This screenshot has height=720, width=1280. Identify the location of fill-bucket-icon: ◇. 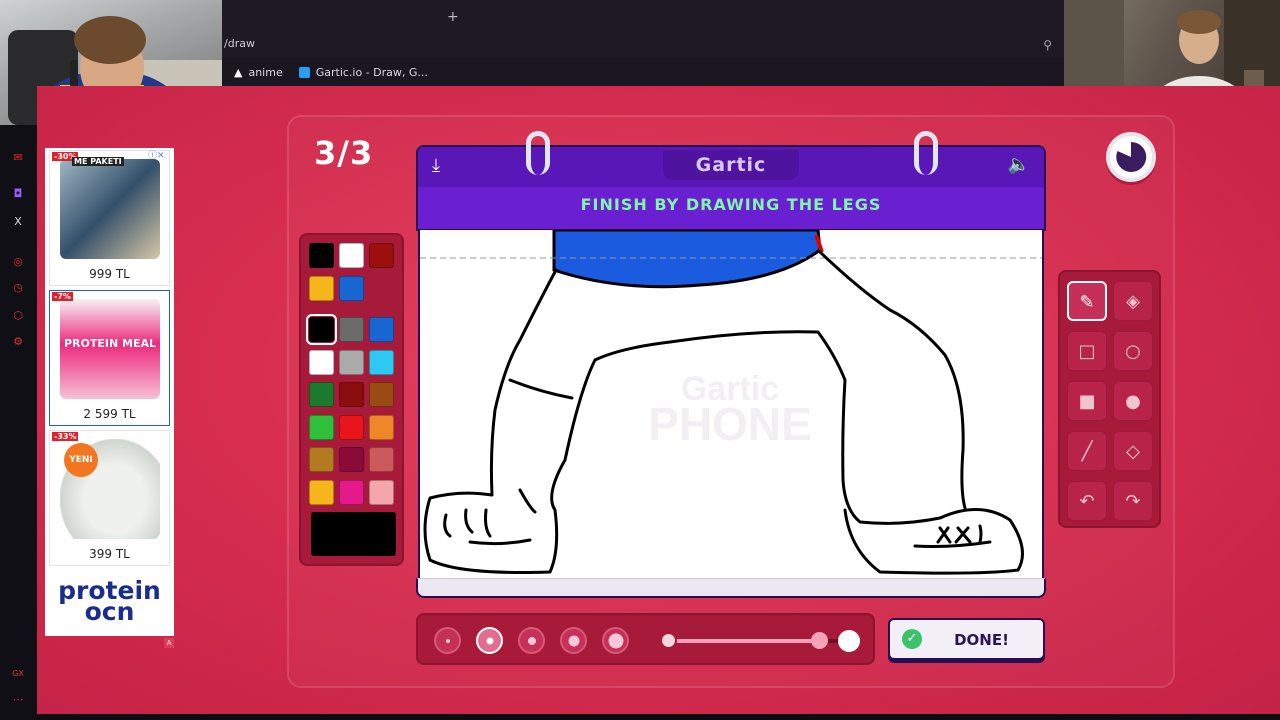
(1133, 451).